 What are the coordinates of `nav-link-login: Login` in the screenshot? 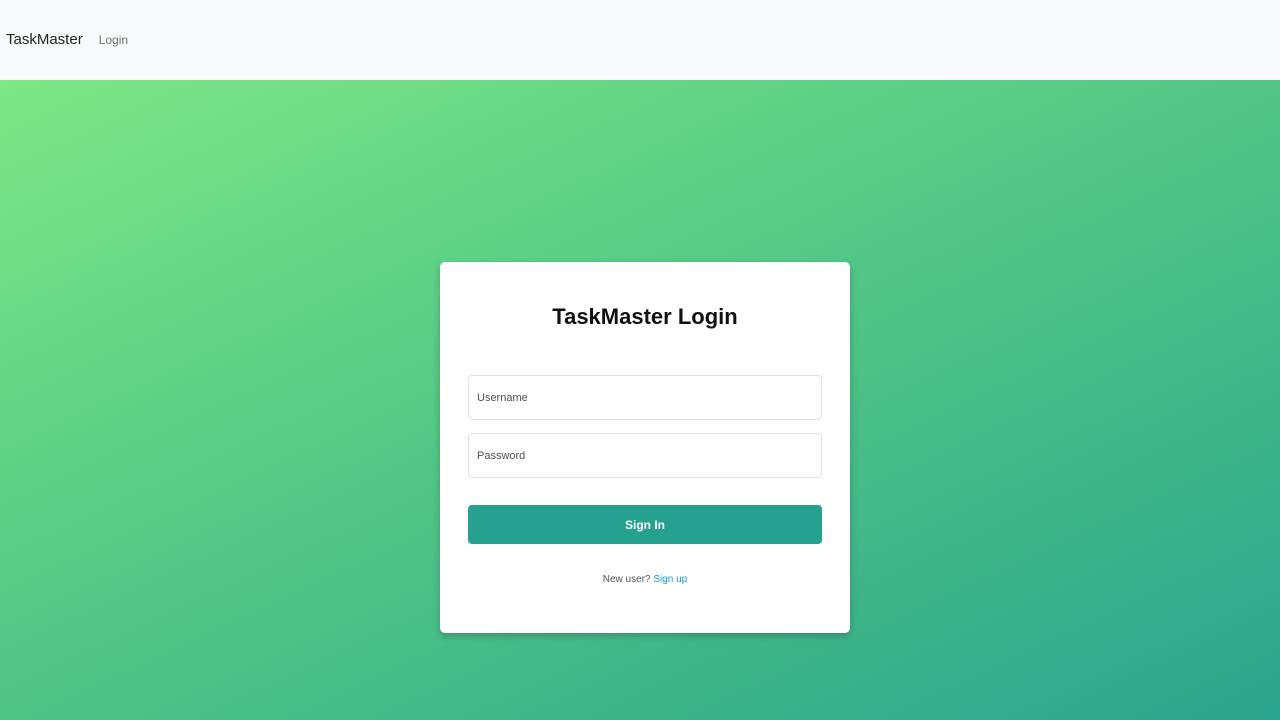 It's located at (113, 40).